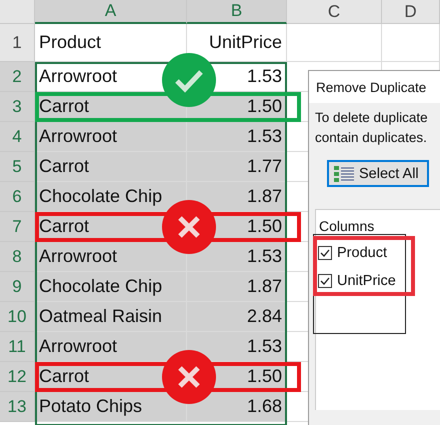  I want to click on column-checkbox: UnitPrice, so click(359, 281).